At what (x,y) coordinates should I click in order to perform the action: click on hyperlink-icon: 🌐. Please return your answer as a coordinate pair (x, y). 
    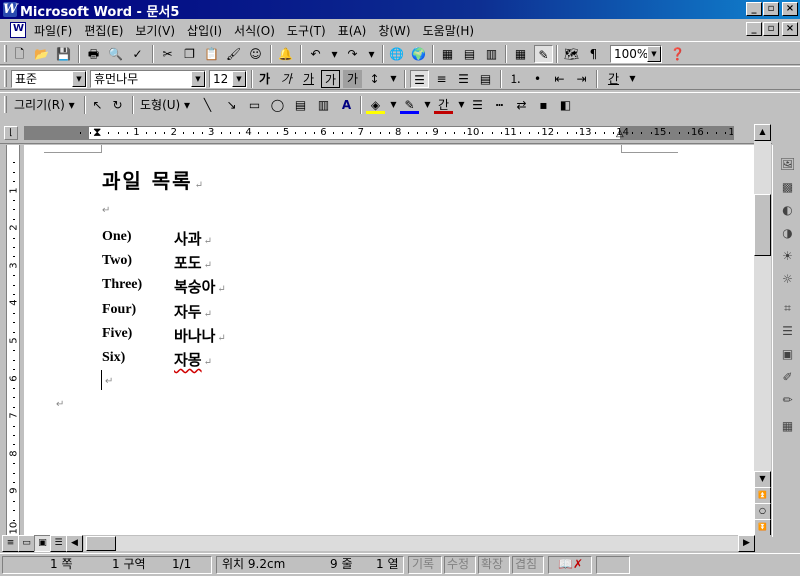
    Looking at the image, I should click on (396, 54).